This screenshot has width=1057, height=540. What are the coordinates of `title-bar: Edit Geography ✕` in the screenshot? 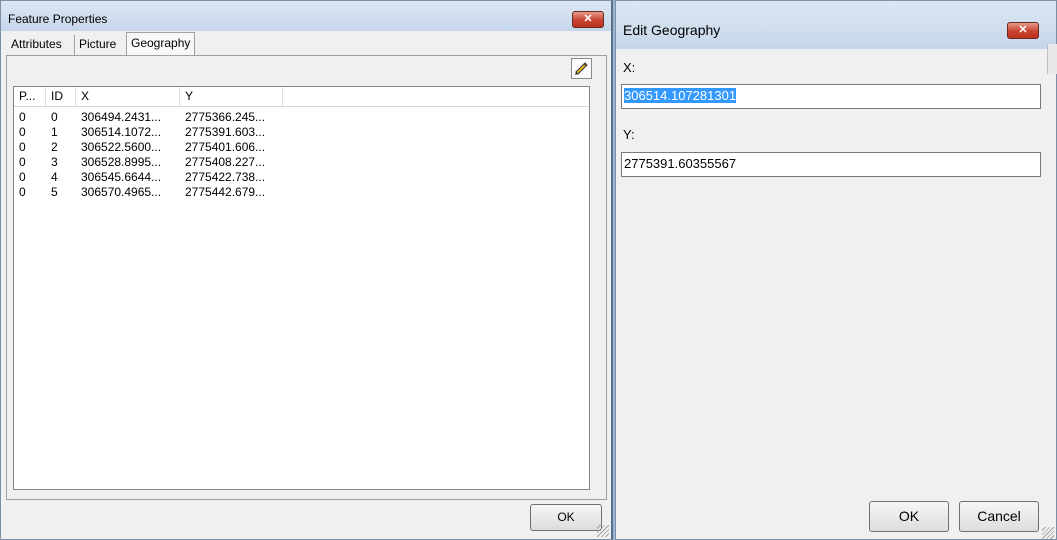 It's located at (836, 25).